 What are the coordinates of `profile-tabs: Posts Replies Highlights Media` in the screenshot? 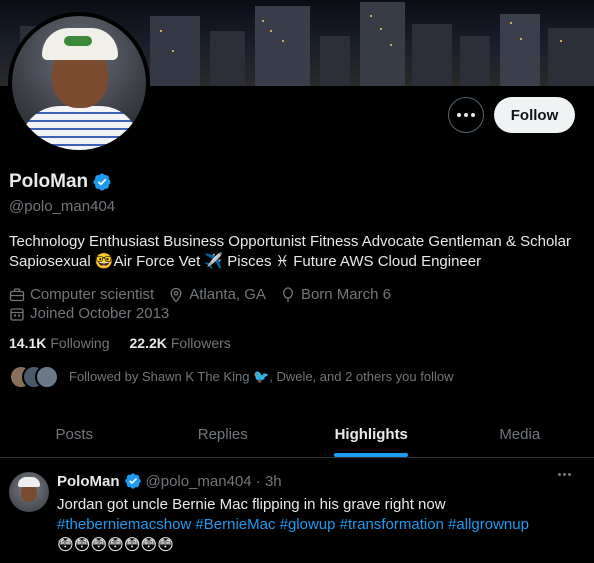 It's located at (297, 435).